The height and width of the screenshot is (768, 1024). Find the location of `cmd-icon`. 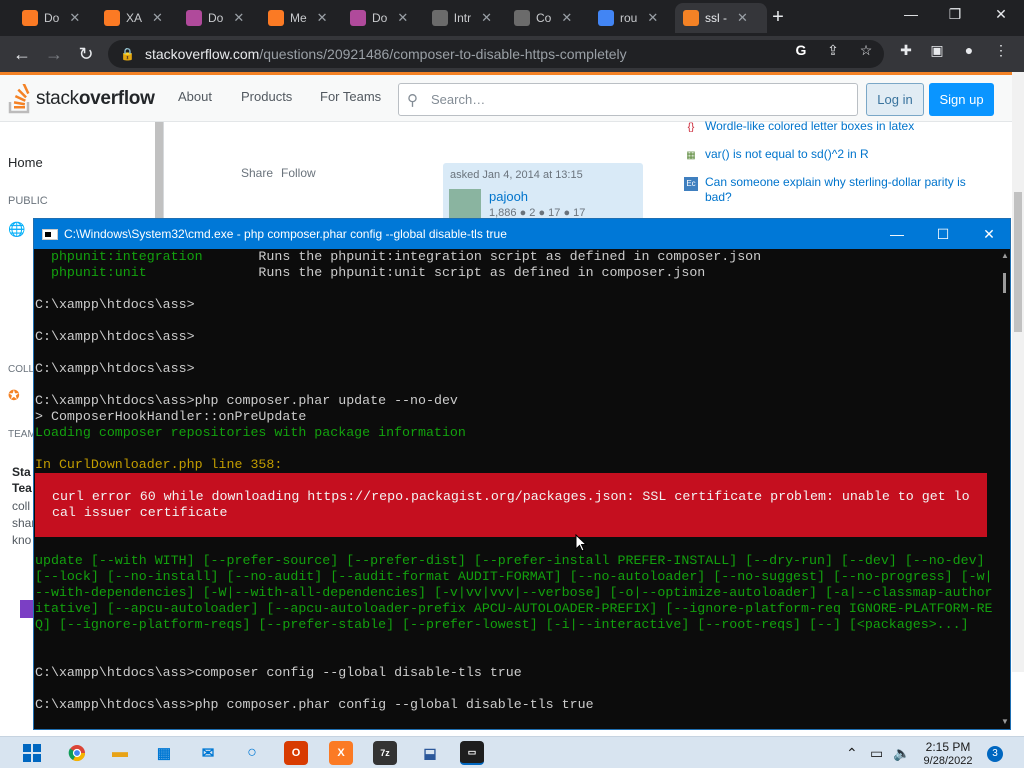

cmd-icon is located at coordinates (50, 234).